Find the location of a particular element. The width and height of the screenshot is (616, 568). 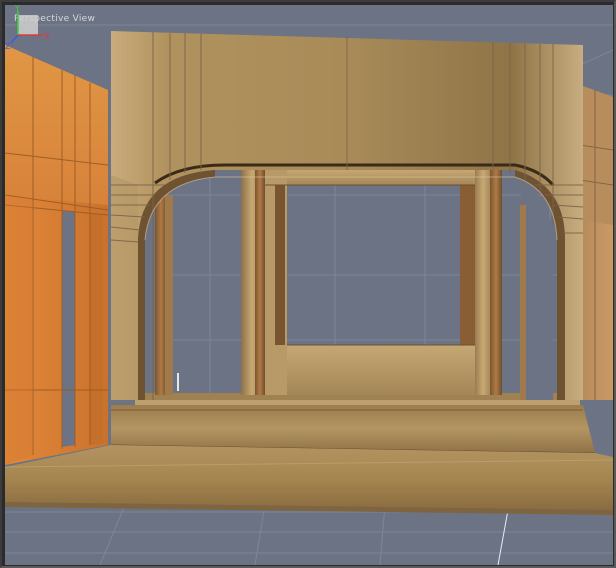

axis-gizmo: Y X Z is located at coordinates (27, 28).